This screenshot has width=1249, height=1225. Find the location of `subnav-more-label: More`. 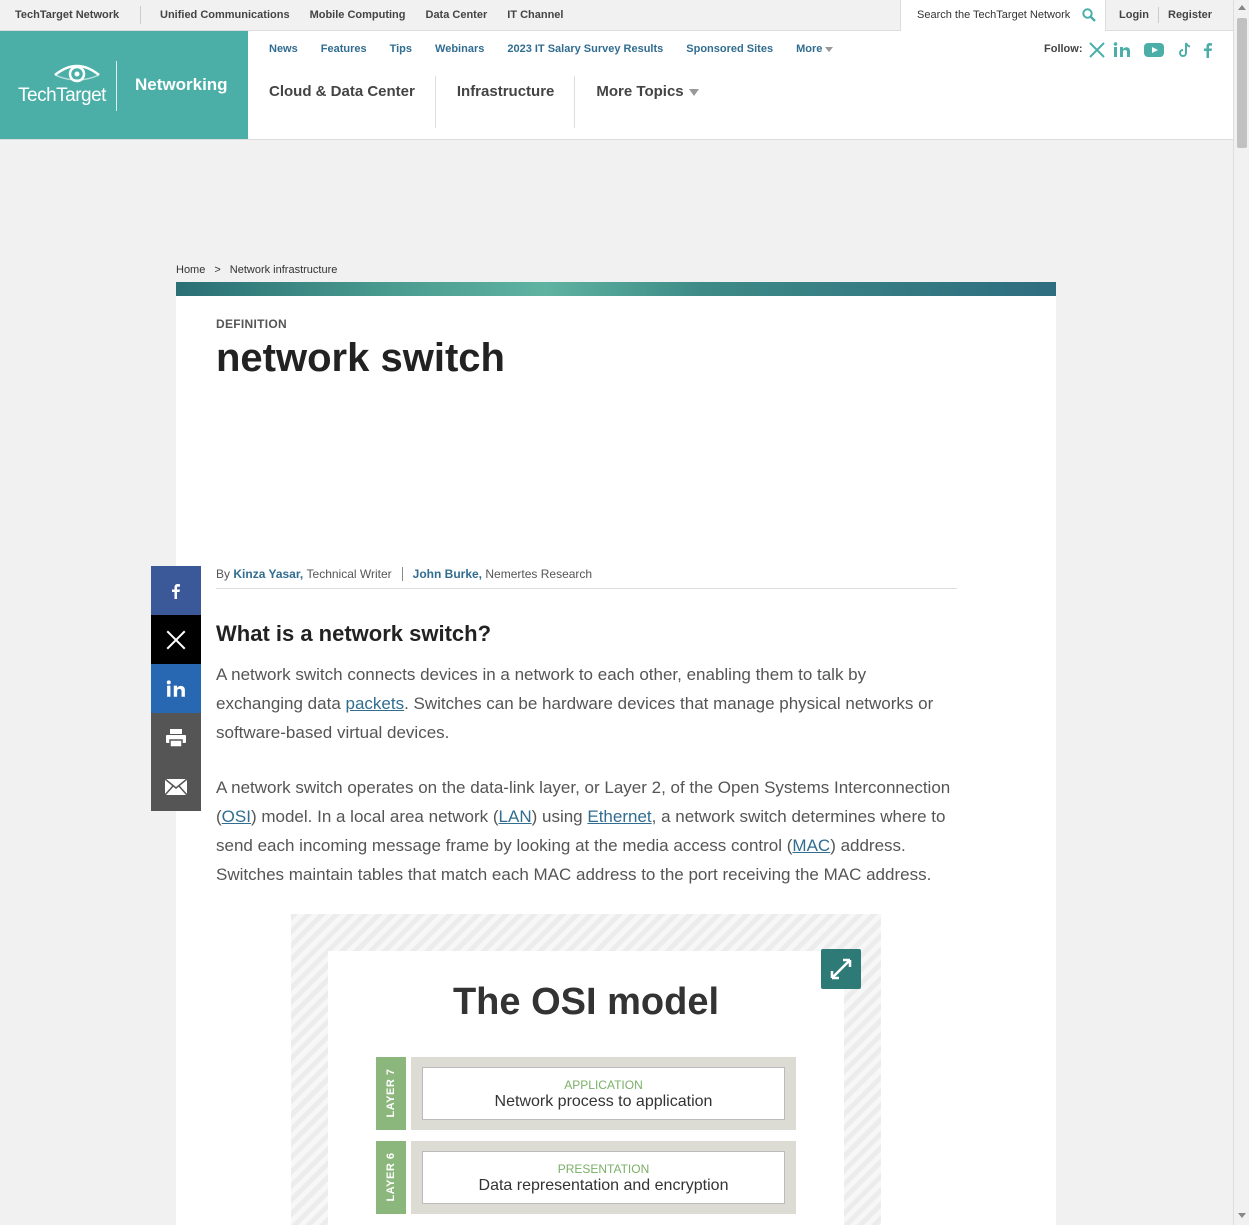

subnav-more-label: More is located at coordinates (809, 49).